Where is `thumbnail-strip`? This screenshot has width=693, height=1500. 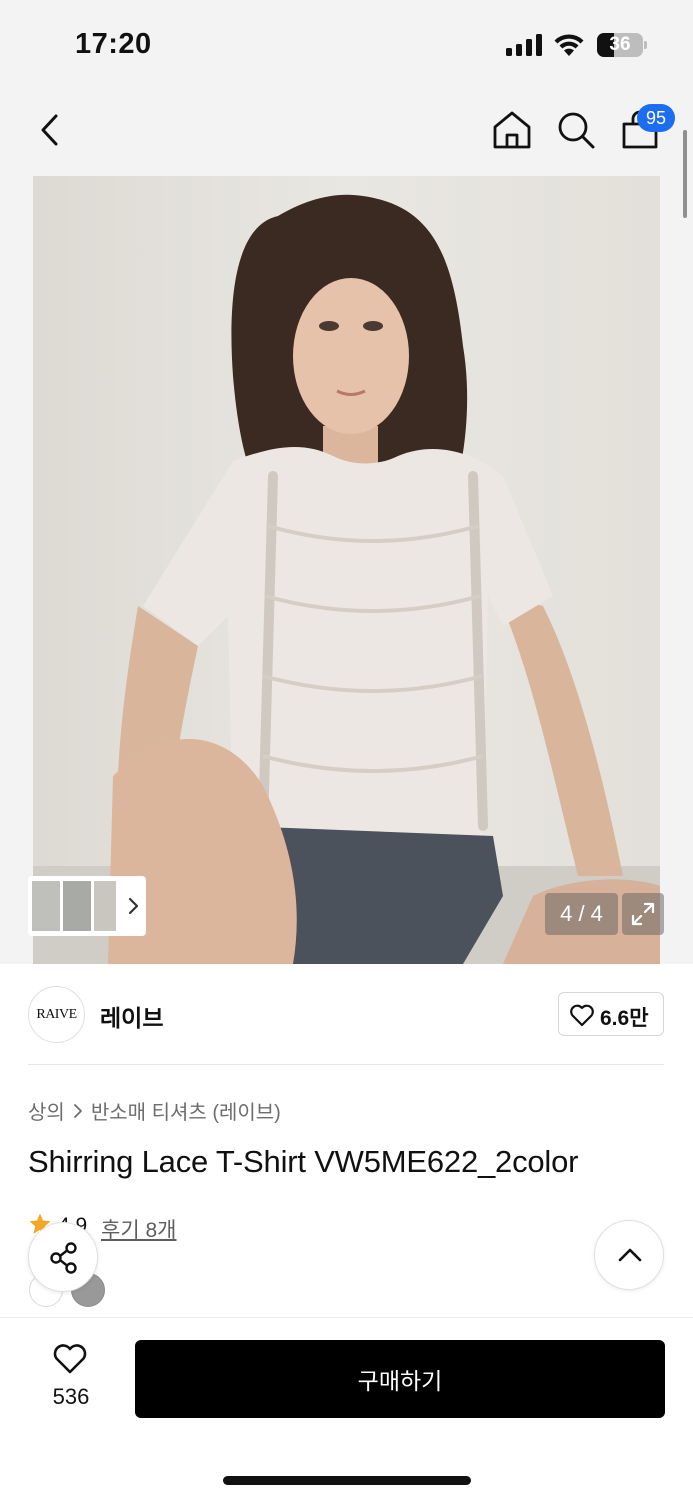
thumbnail-strip is located at coordinates (87, 906).